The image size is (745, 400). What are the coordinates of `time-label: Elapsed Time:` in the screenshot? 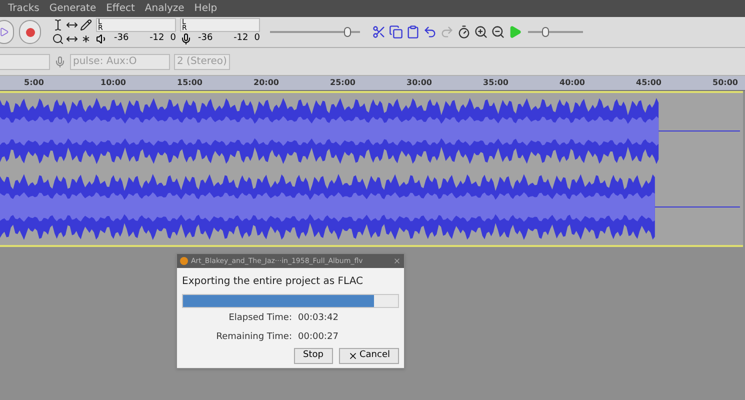 It's located at (260, 318).